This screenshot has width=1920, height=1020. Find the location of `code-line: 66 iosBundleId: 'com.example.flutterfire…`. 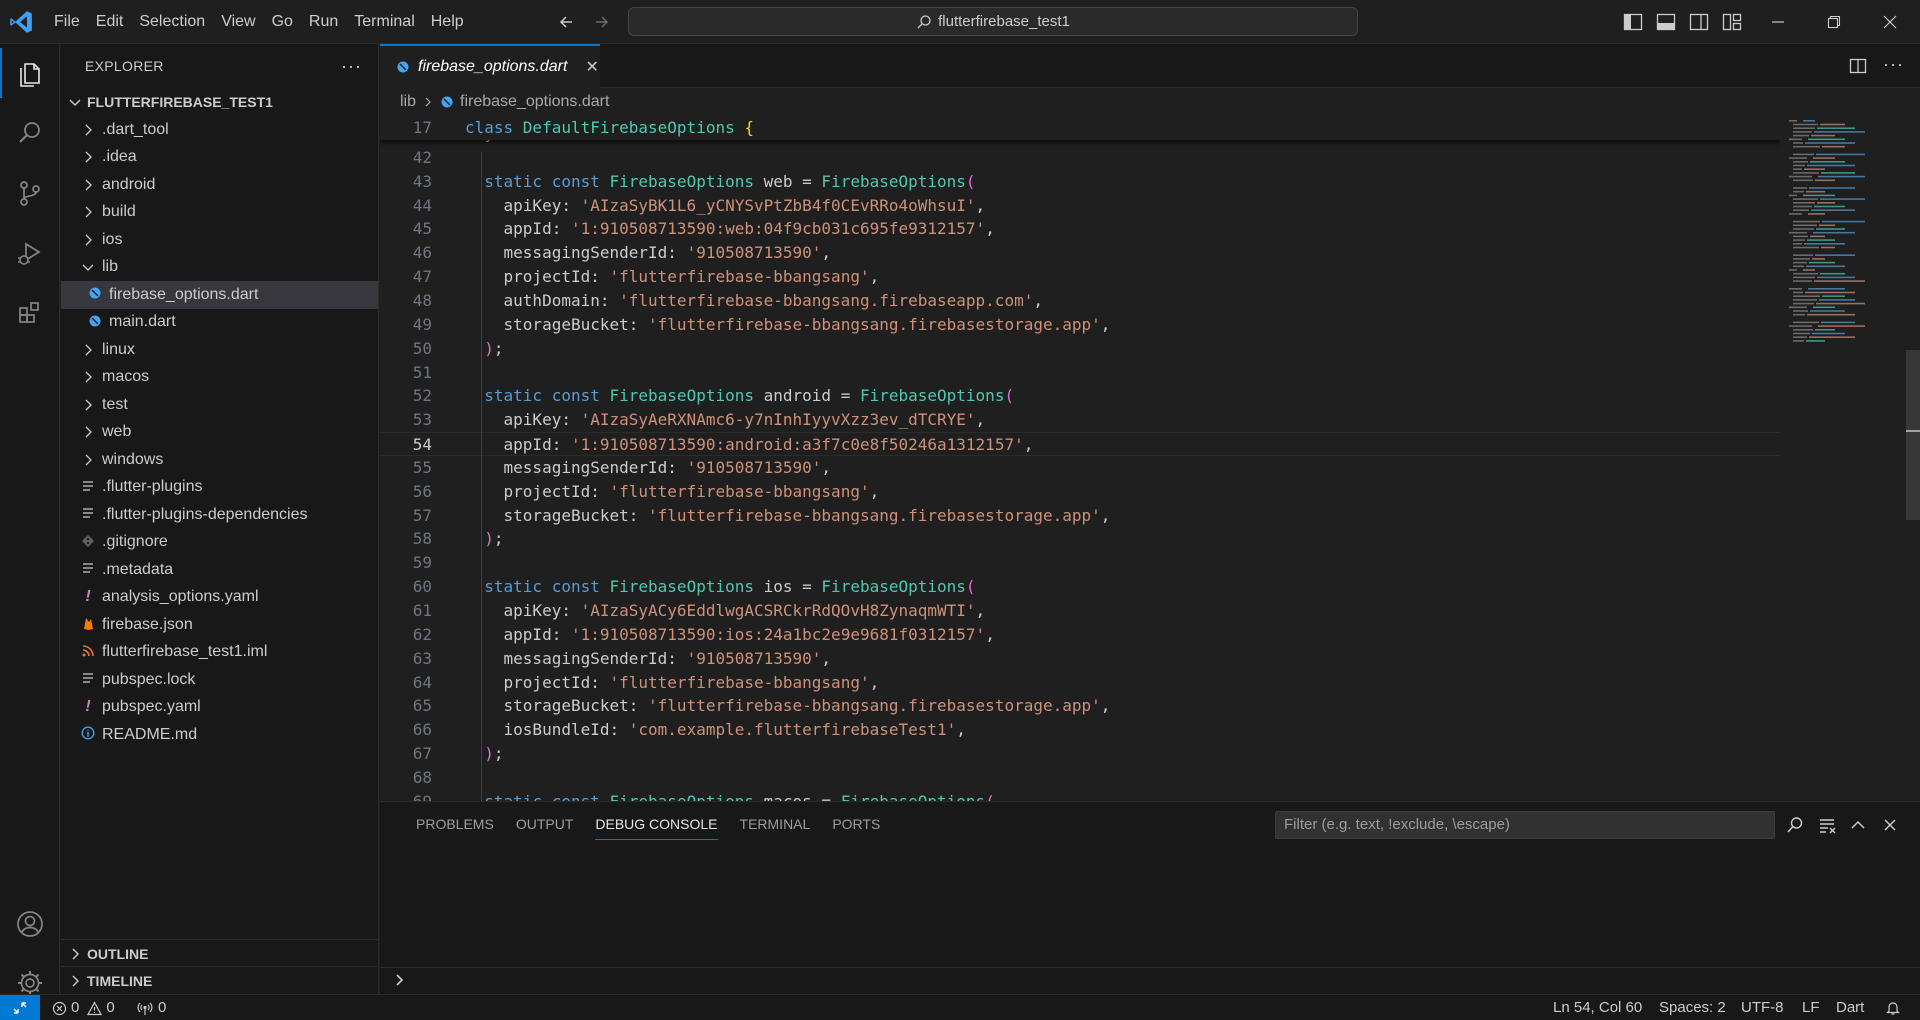

code-line: 66 iosBundleId: 'com.example.flutterfire… is located at coordinates (1080, 730).